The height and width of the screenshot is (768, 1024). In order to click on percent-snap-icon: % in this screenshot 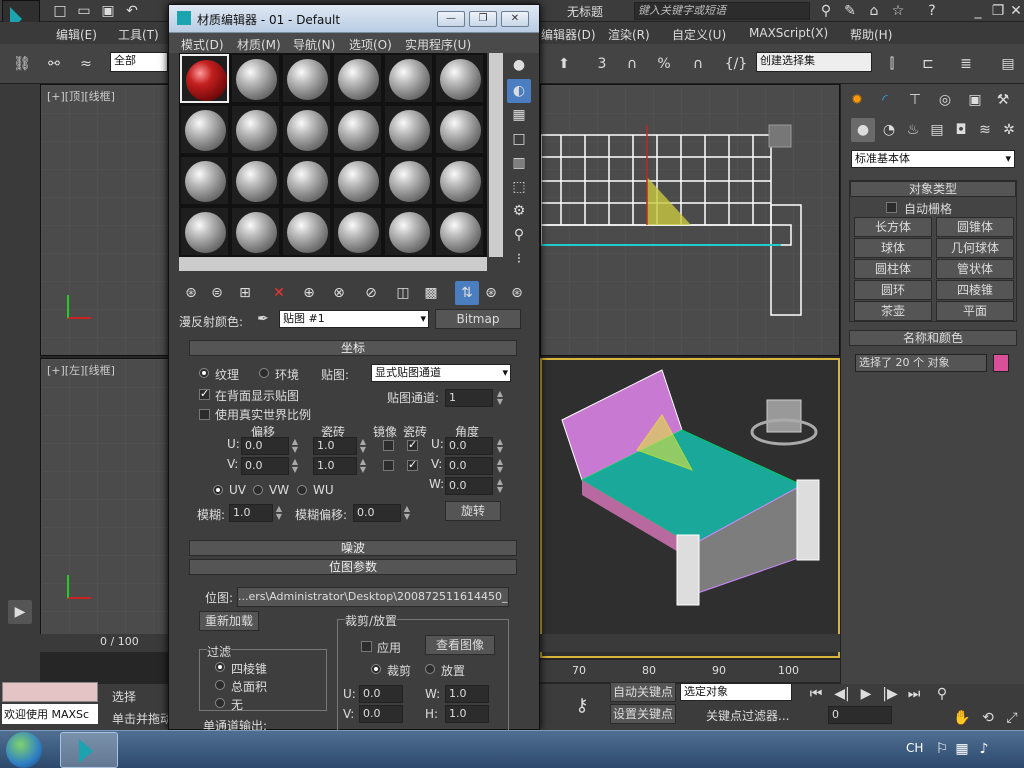, I will do `click(664, 64)`.